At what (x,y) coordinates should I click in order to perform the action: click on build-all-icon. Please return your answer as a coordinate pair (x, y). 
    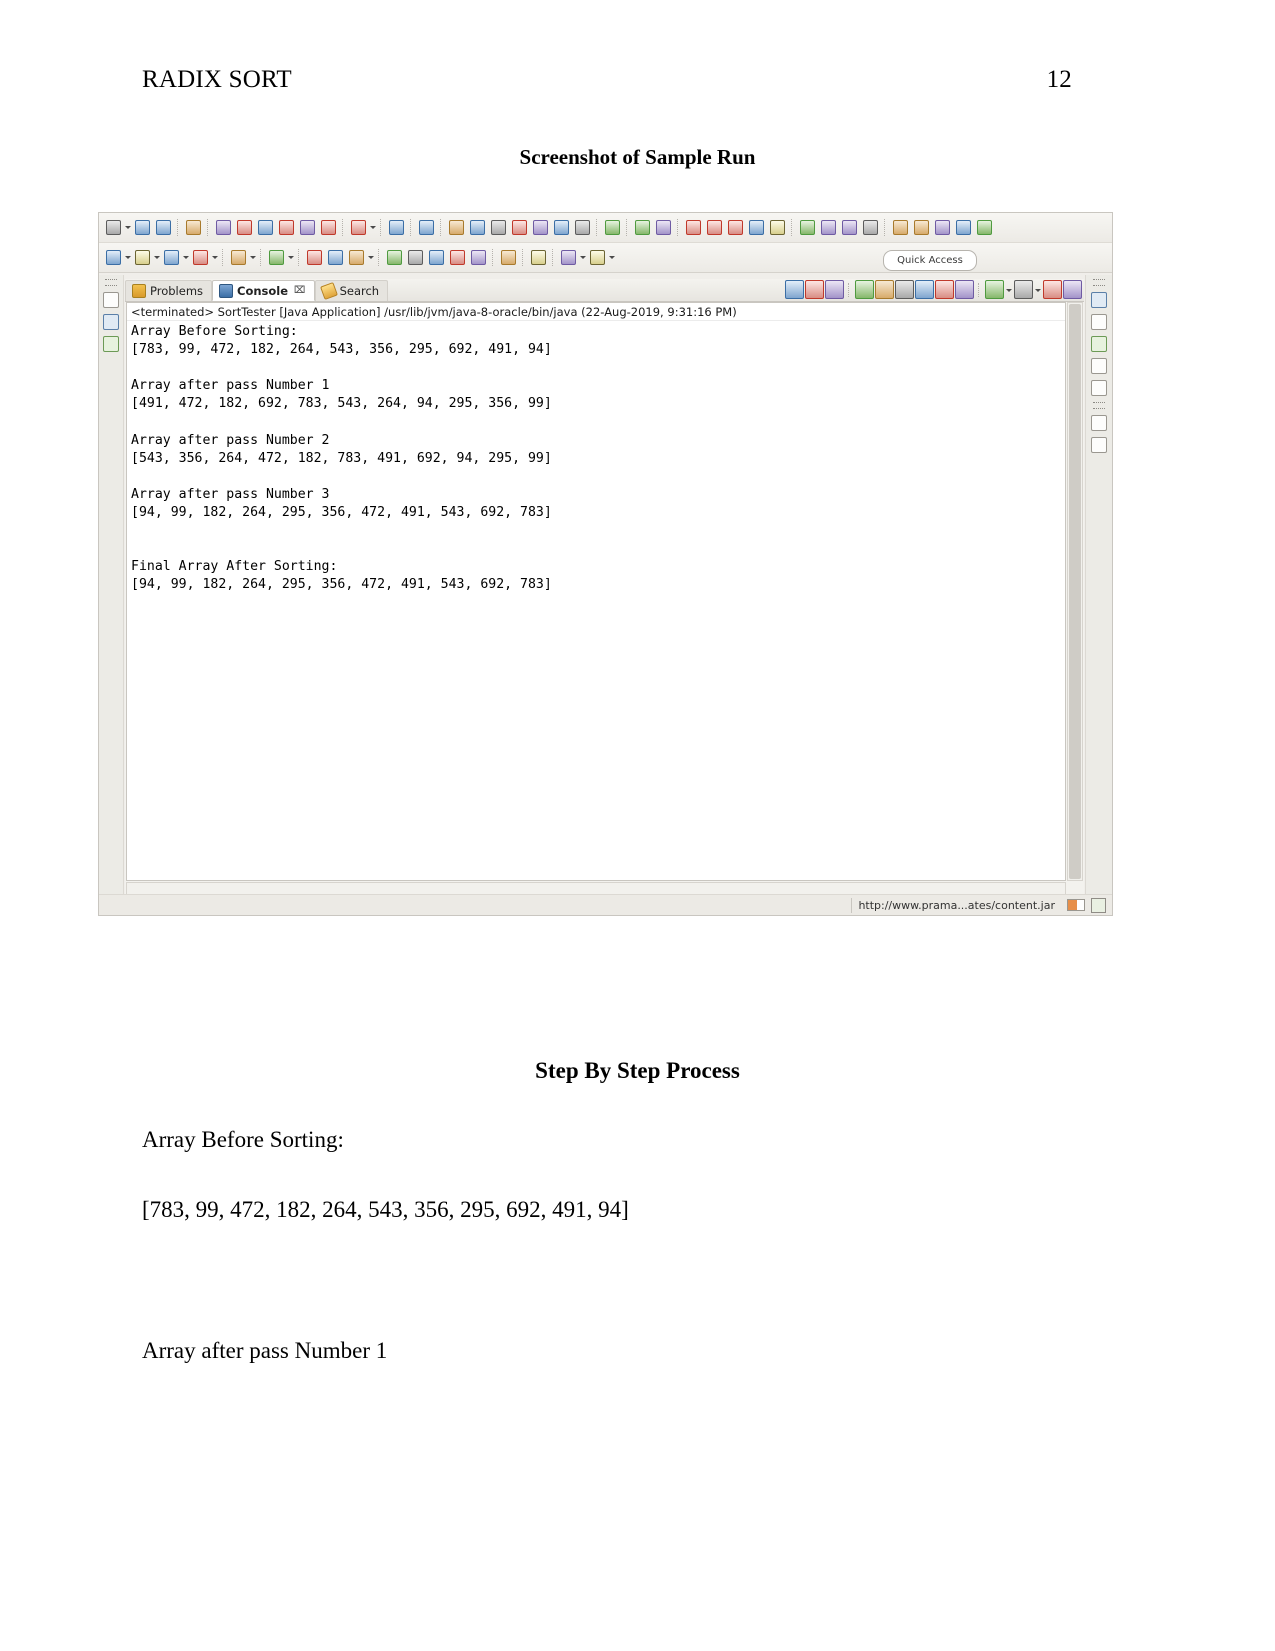
    Looking at the image, I should click on (244, 227).